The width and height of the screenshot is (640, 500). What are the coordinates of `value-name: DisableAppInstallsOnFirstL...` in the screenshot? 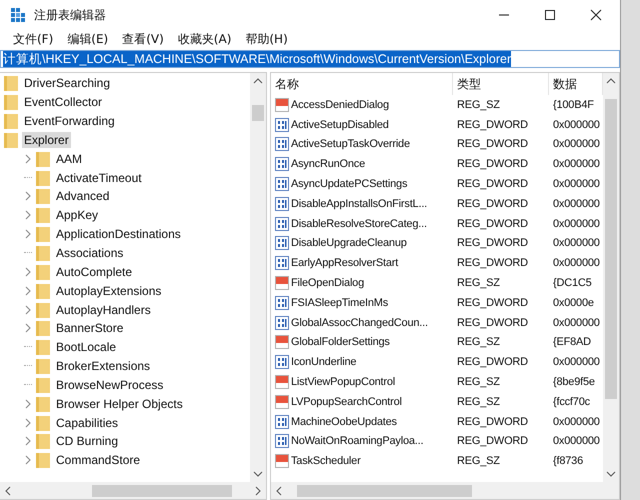 It's located at (359, 204).